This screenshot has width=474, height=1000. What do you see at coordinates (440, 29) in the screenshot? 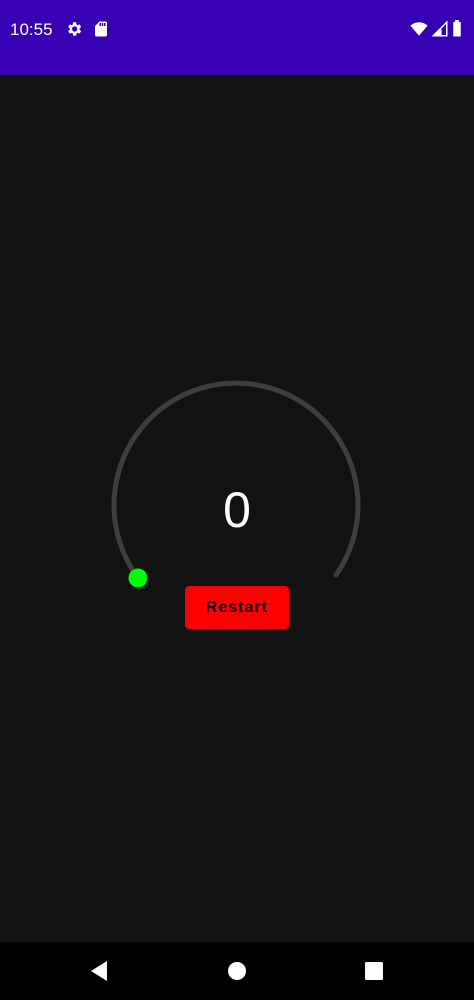
I see `signal-icon` at bounding box center [440, 29].